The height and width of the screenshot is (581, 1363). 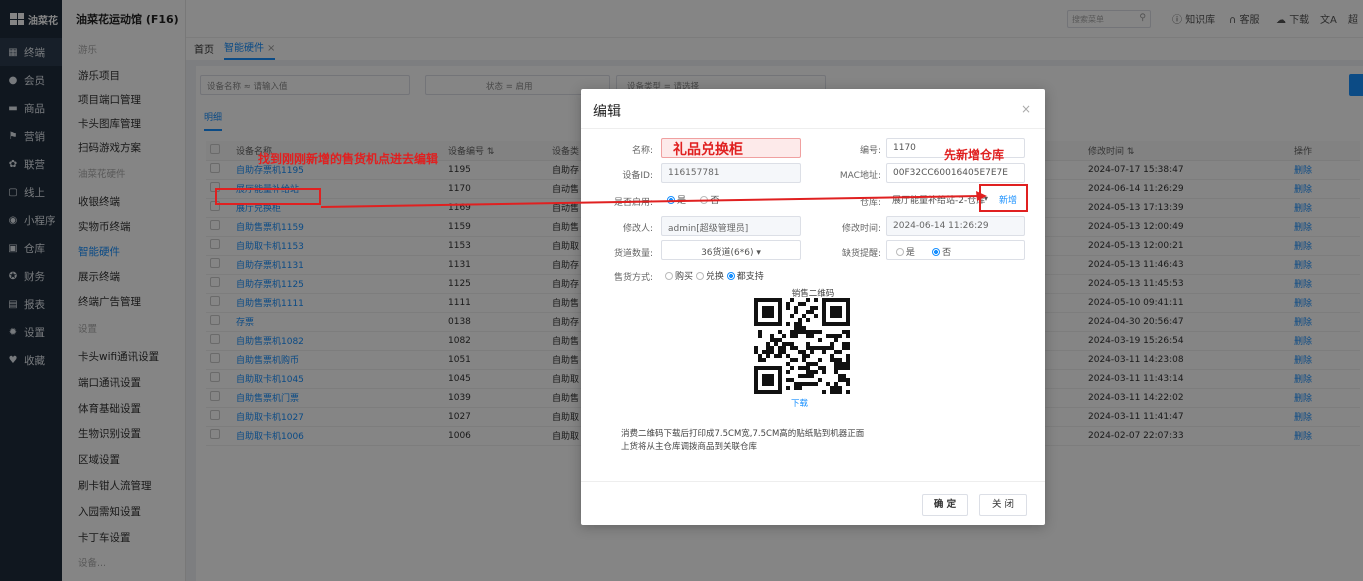 I want to click on sale-exchange-radio: 兑换, so click(x=709, y=277).